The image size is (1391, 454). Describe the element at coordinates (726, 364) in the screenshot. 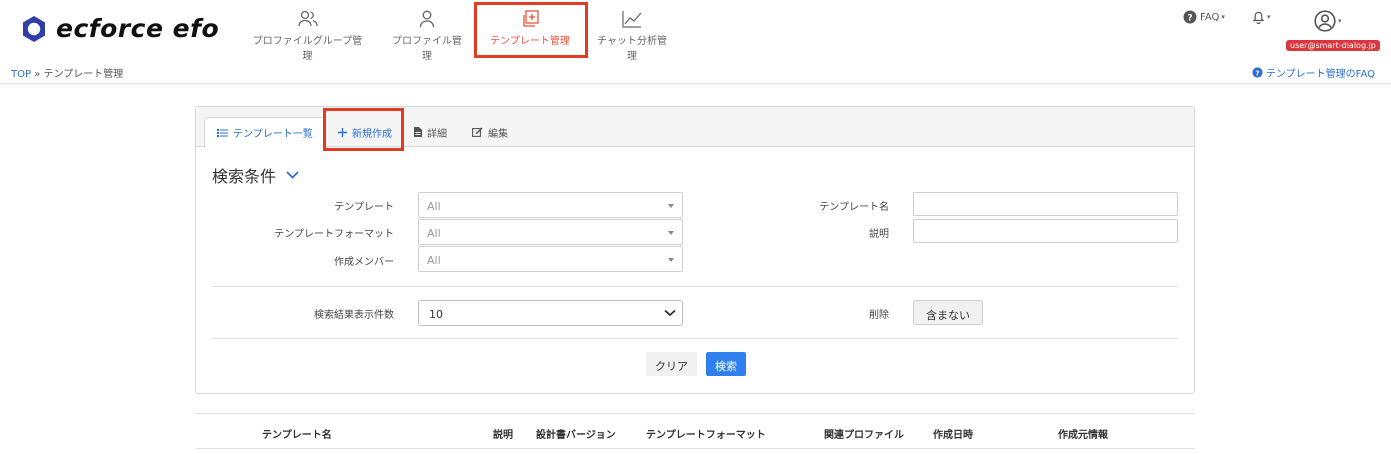

I see `search-button: 検索` at that location.